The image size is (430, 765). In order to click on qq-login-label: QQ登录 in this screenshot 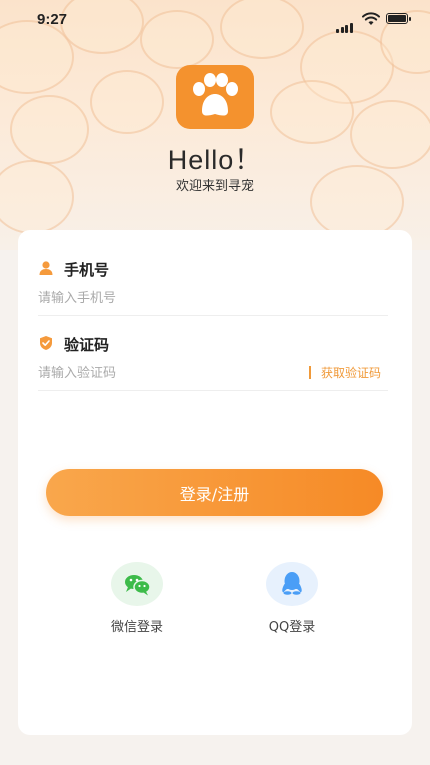, I will do `click(292, 627)`.